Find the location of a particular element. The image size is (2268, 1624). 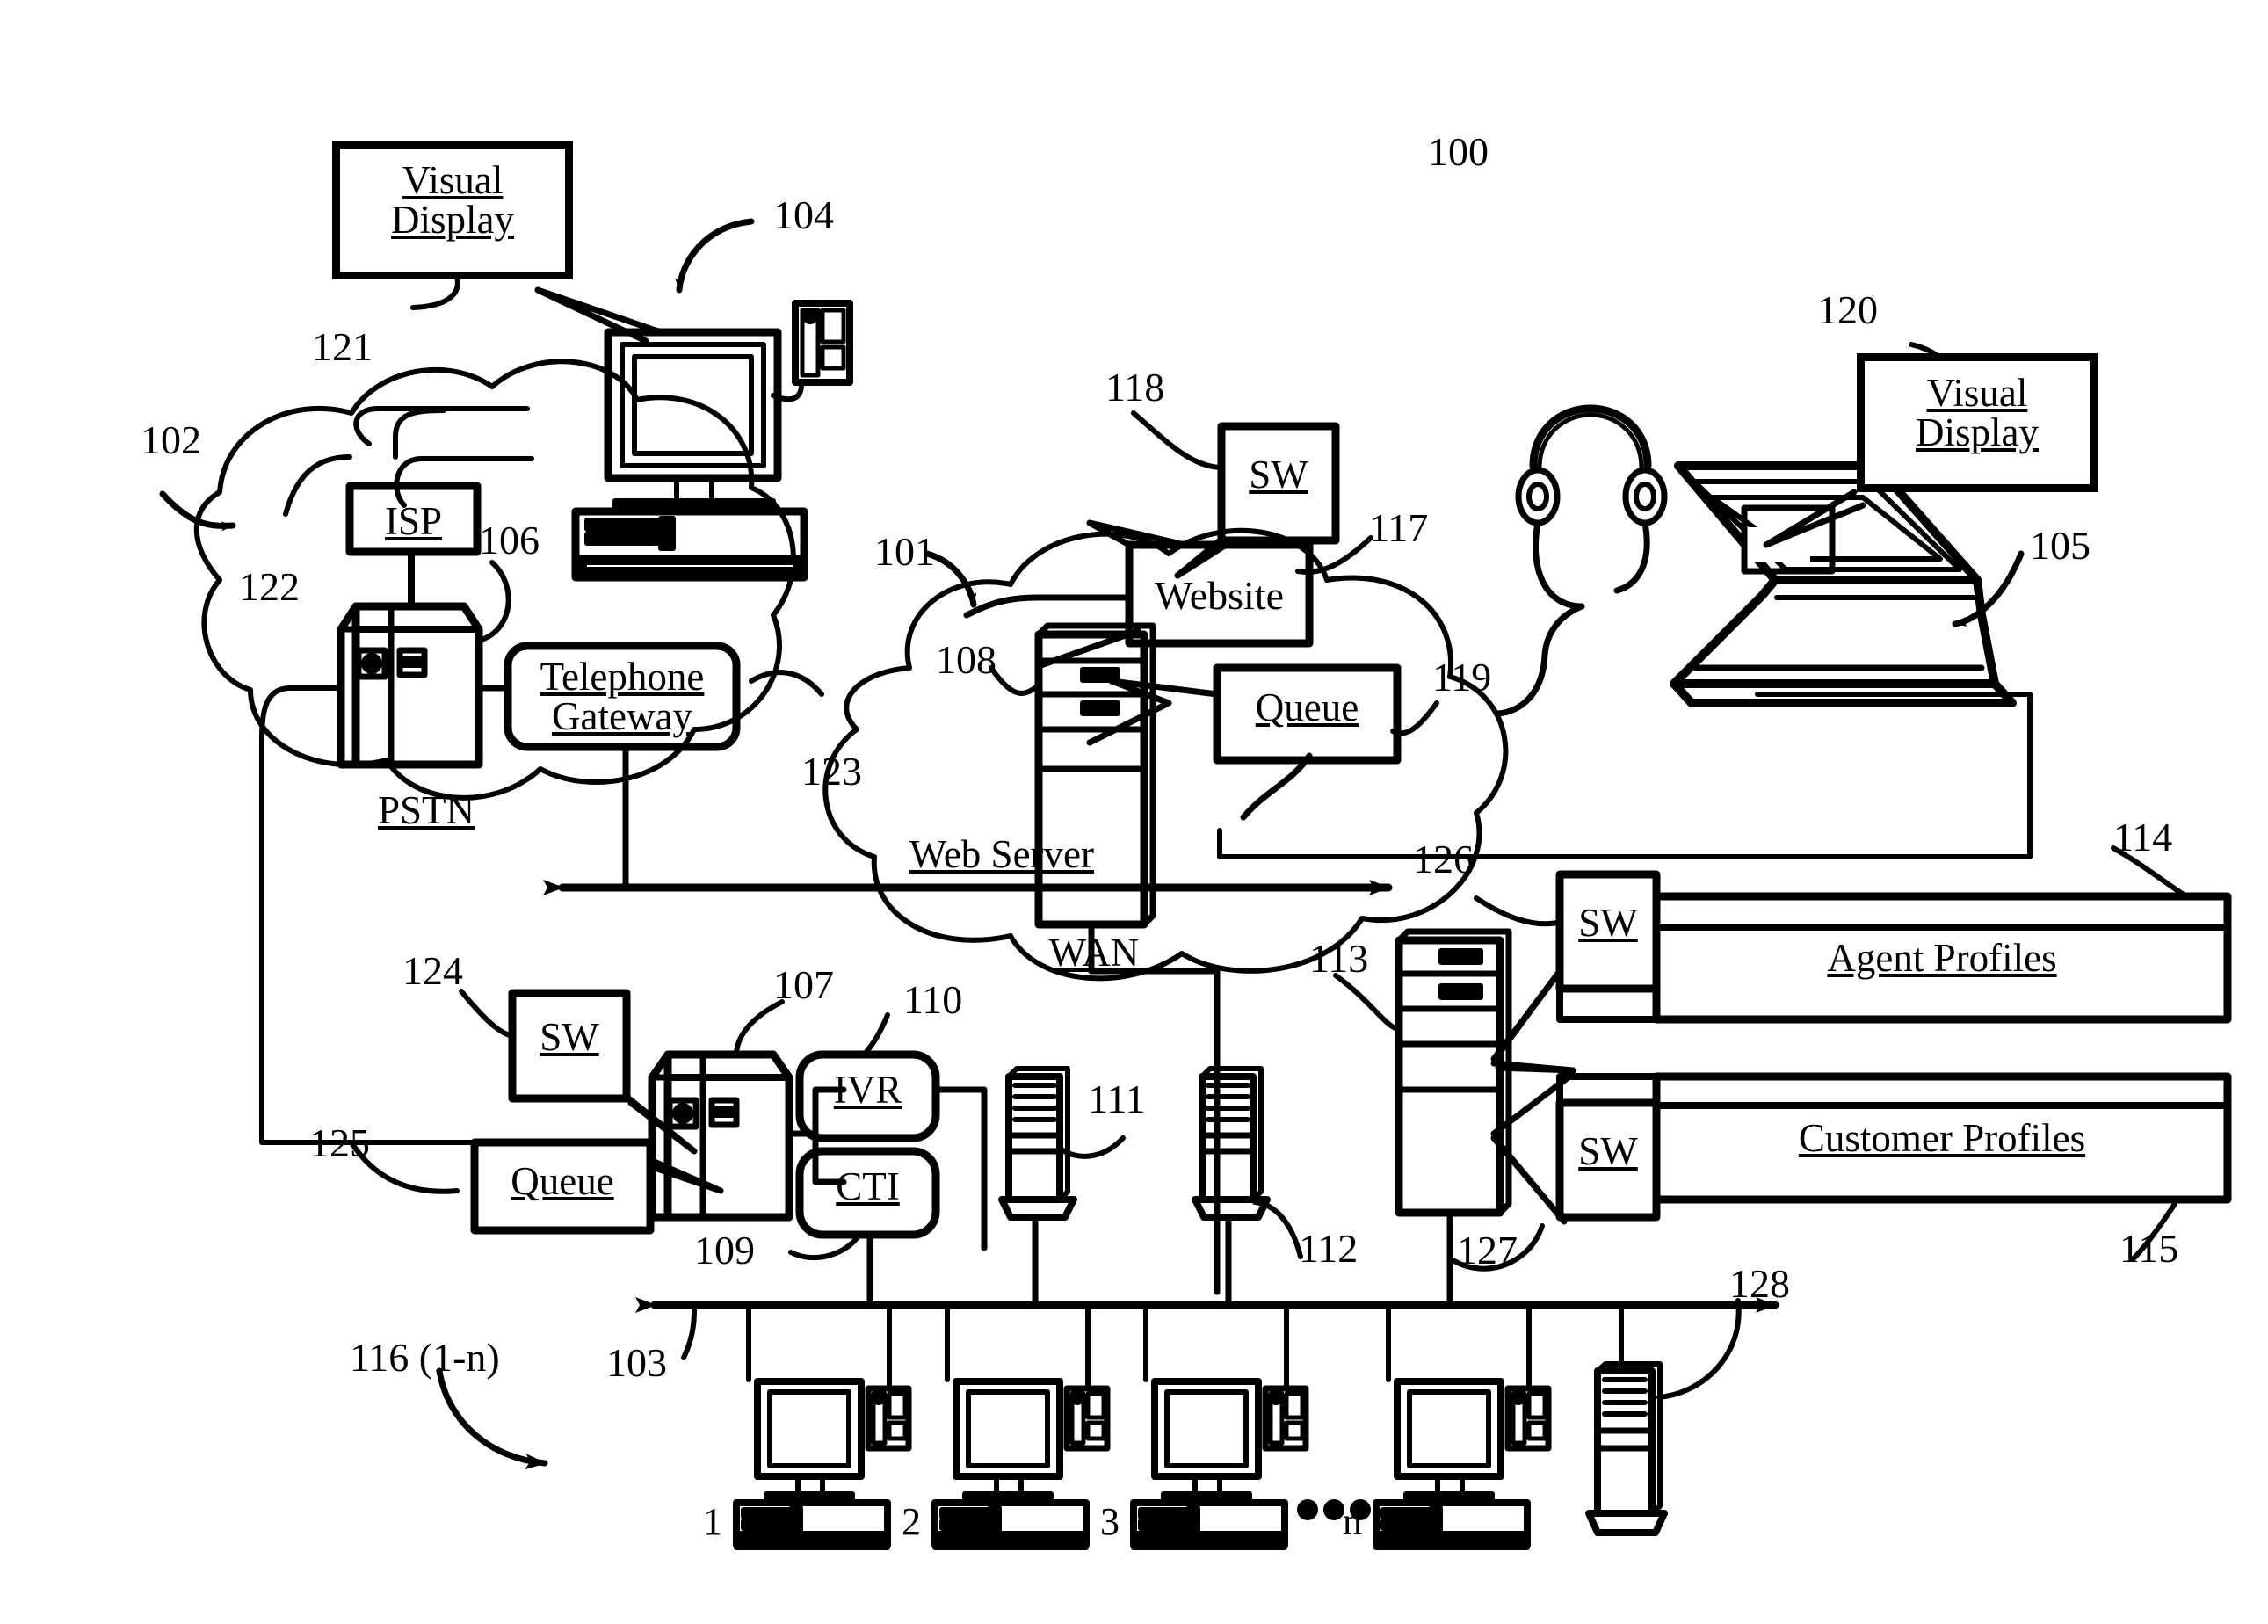

ref-120: 120 is located at coordinates (1847, 310).